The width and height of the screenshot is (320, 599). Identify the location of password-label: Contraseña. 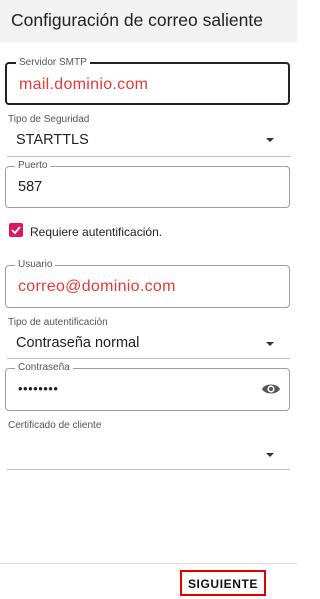
(44, 368).